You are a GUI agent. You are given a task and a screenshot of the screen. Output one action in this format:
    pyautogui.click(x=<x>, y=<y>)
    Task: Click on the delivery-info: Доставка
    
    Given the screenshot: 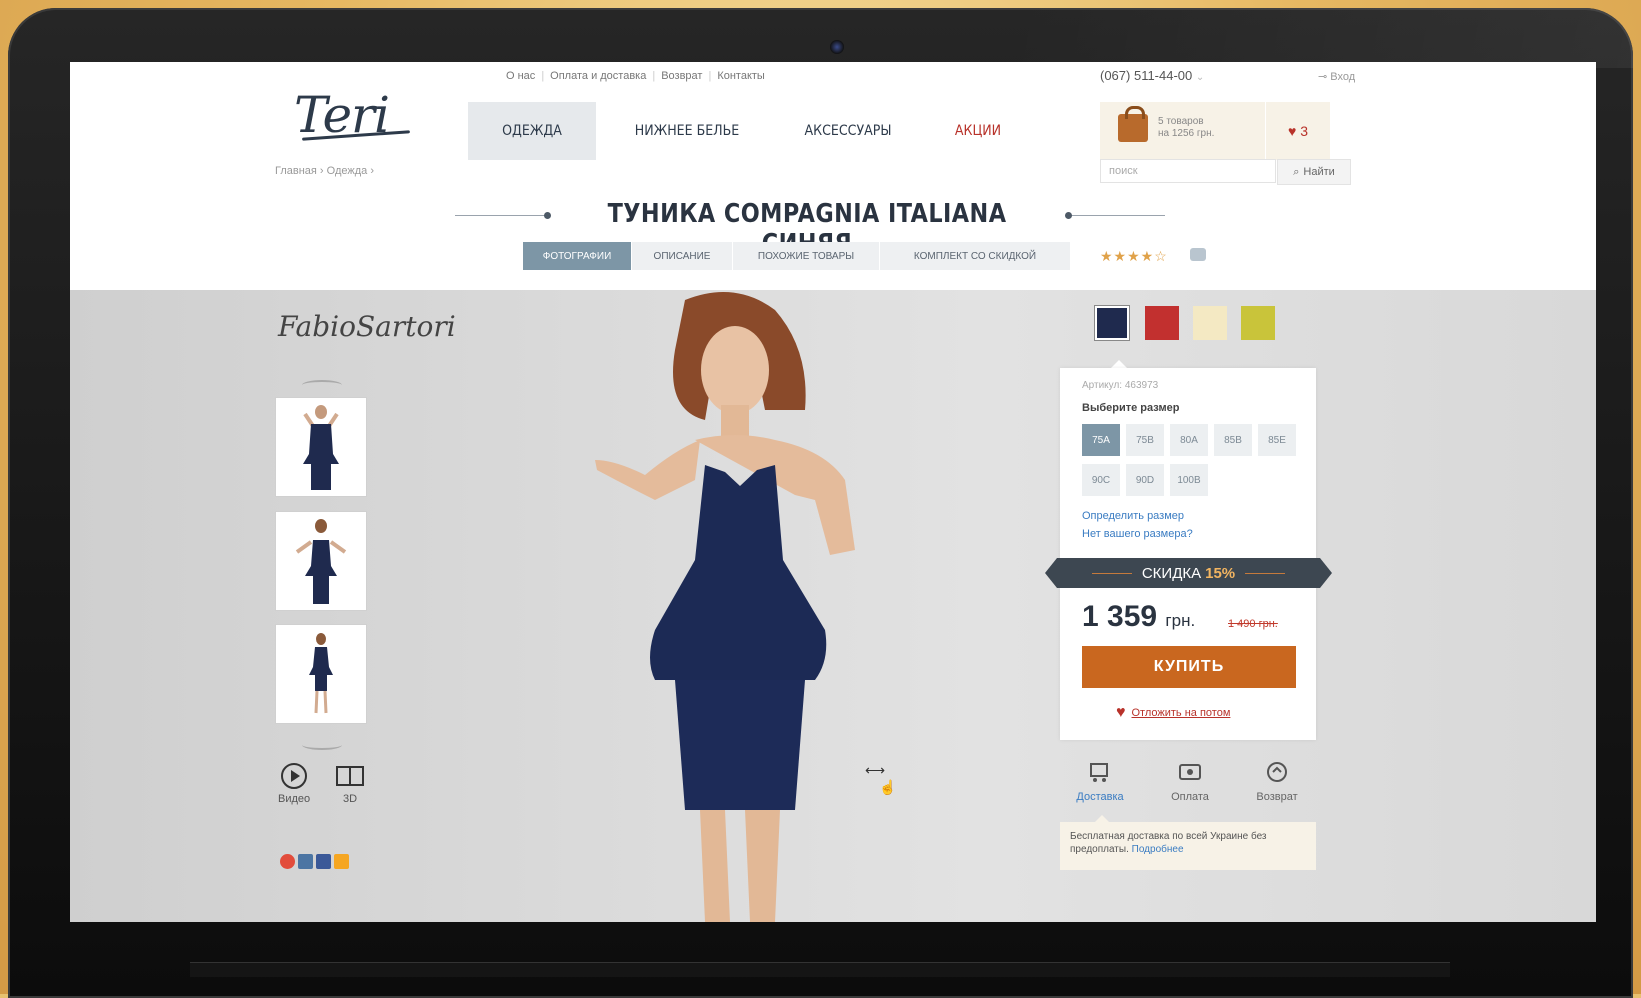 What is the action you would take?
    pyautogui.click(x=1100, y=781)
    